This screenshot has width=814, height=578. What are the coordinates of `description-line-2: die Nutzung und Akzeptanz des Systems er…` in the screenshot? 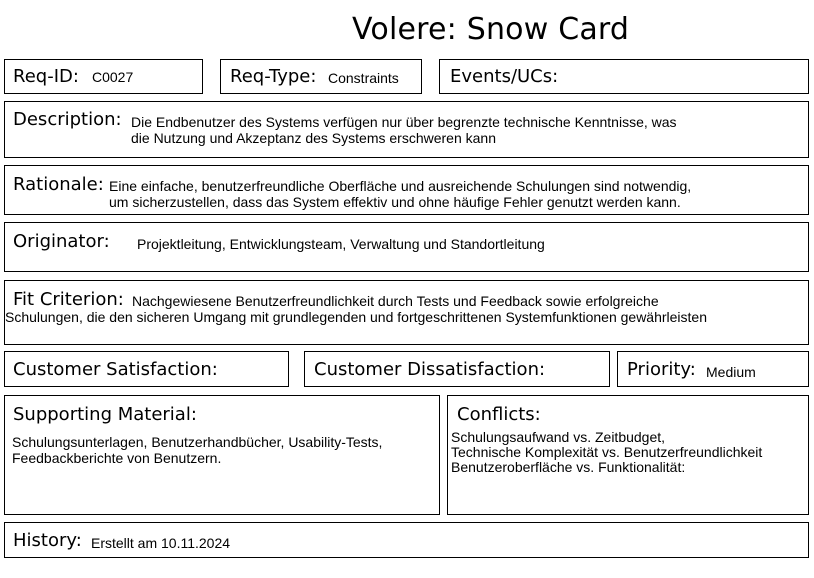 It's located at (313, 138).